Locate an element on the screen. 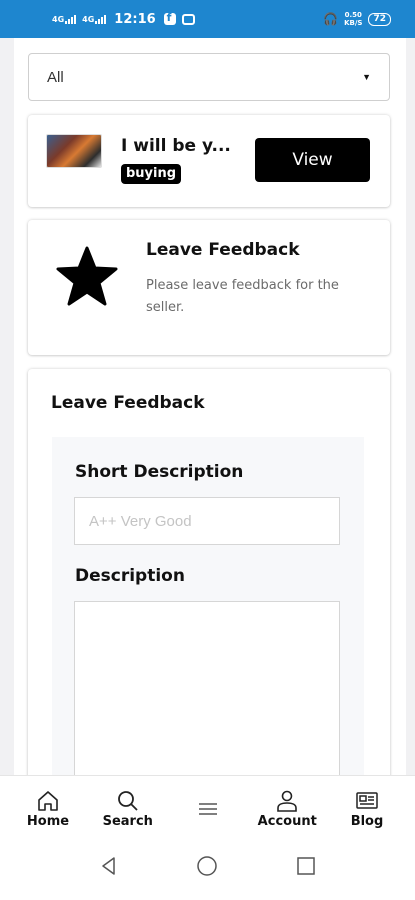 The height and width of the screenshot is (900, 415). buying-badge: buying is located at coordinates (151, 174).